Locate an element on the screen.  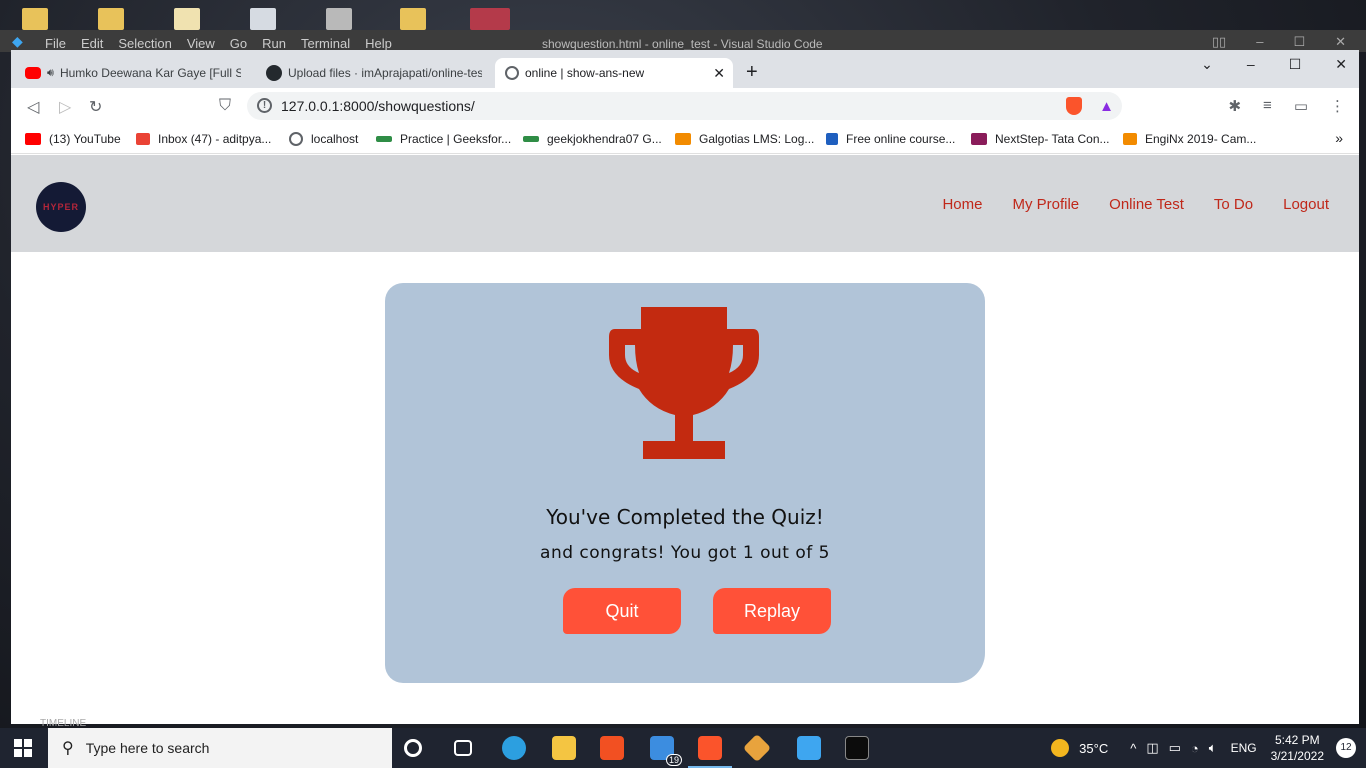
brave-browser-icon is located at coordinates (710, 752).